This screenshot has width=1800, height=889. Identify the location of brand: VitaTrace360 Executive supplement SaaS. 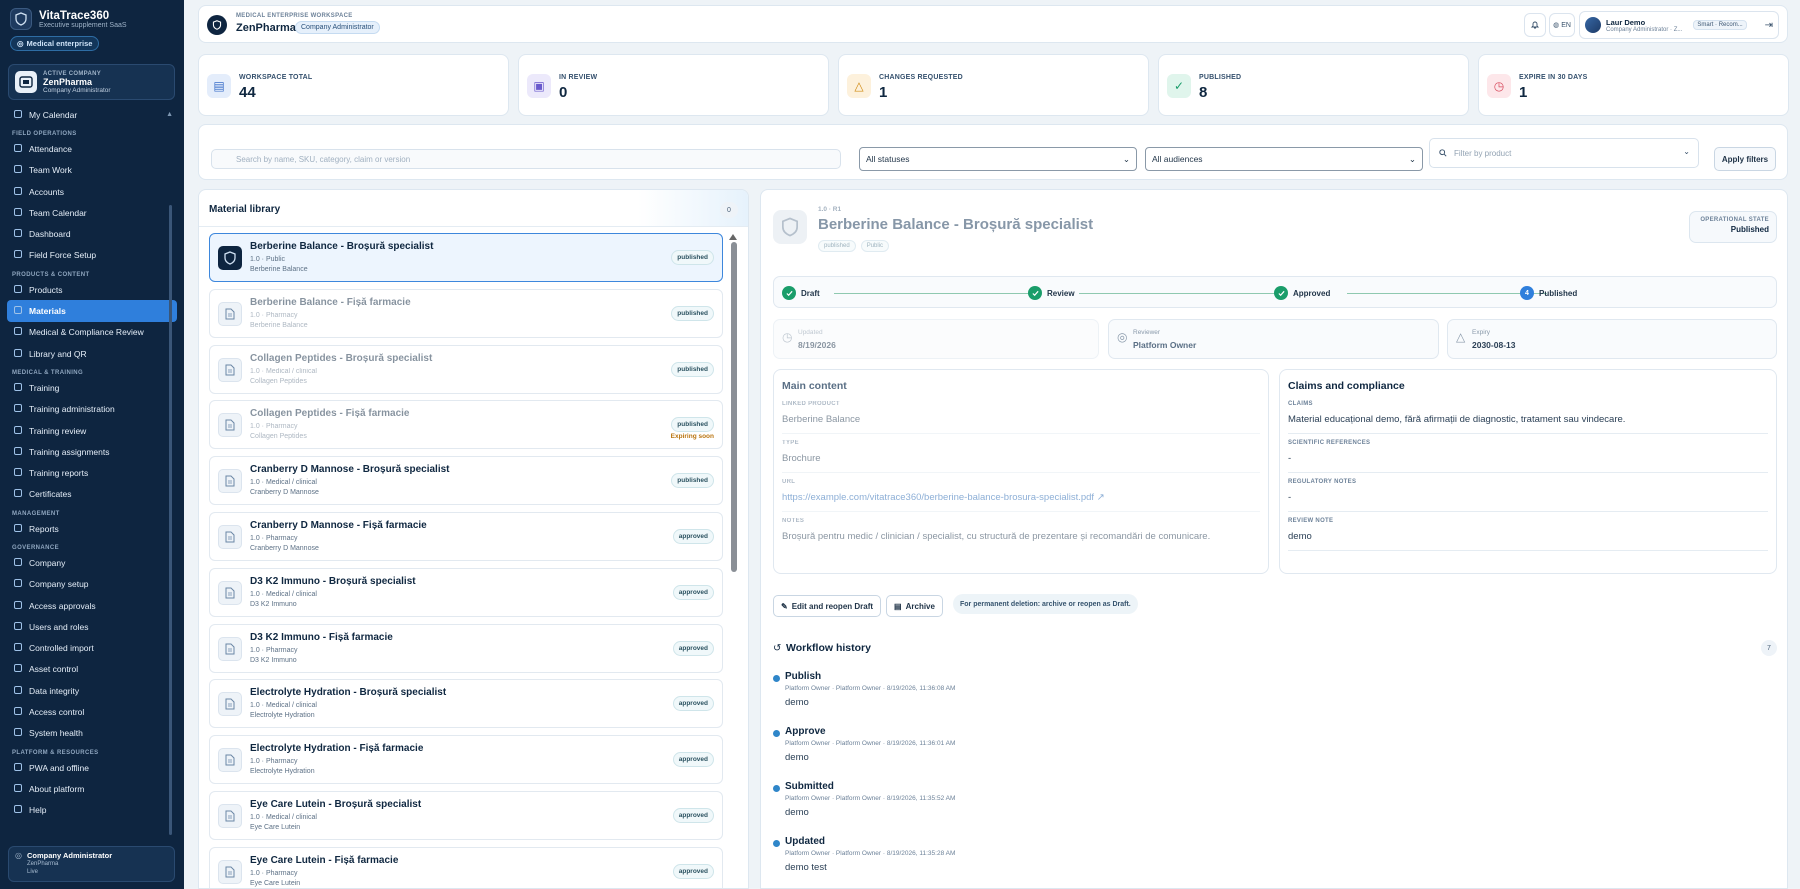
(68, 19).